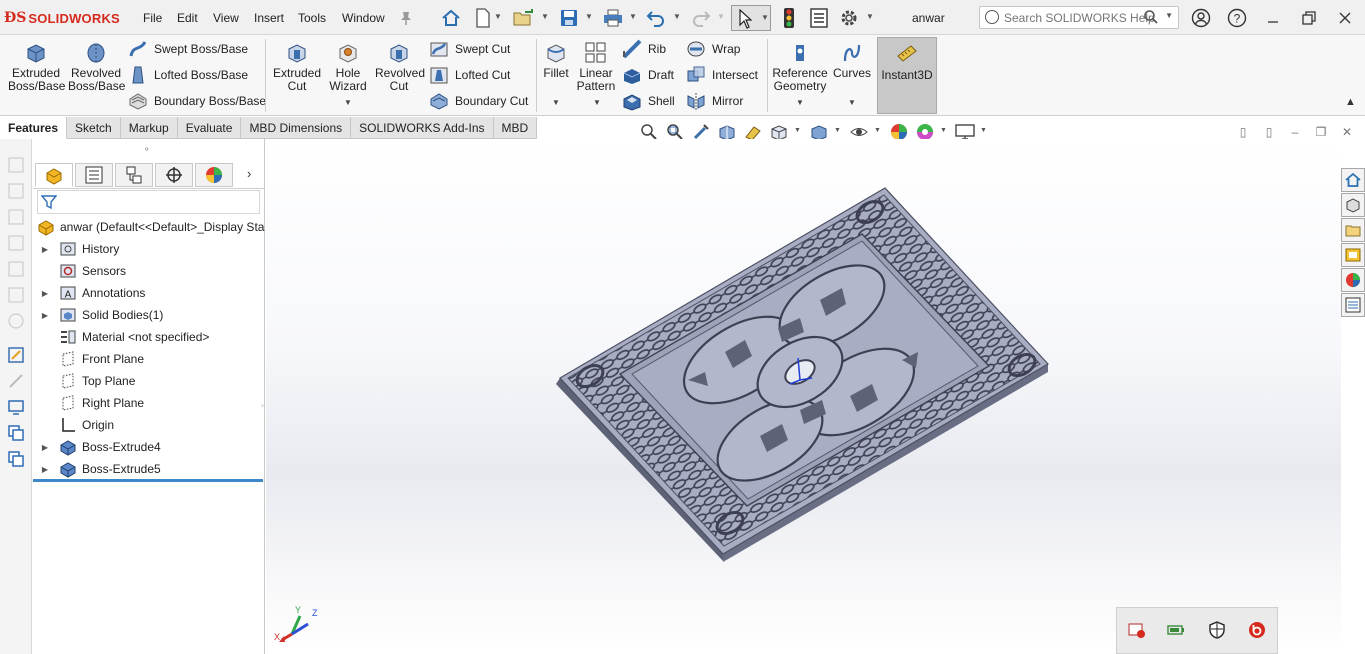 The image size is (1365, 654). Describe the element at coordinates (870, 16) in the screenshot. I see `options-dropdown-icon: ▼` at that location.